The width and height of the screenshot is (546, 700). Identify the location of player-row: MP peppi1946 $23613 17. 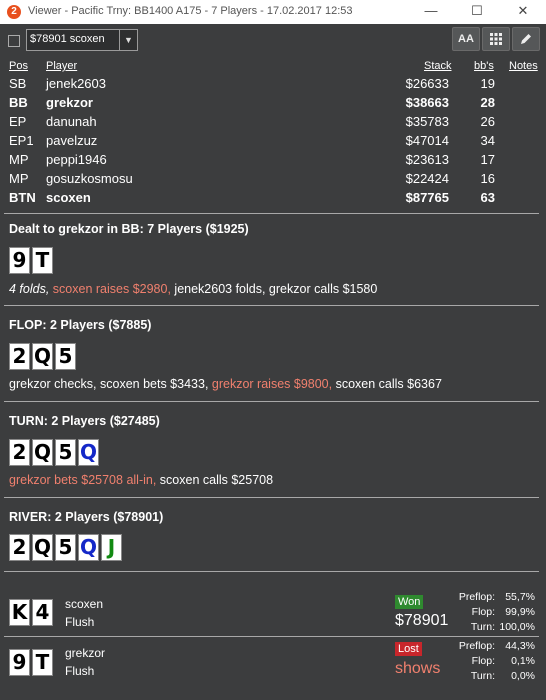
(273, 161).